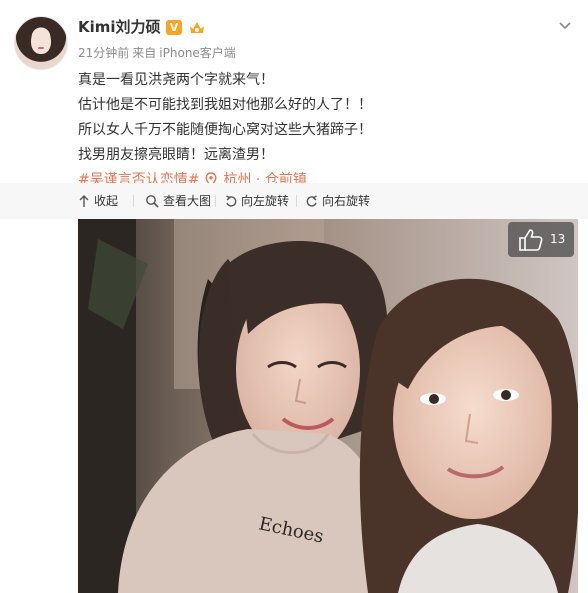 The height and width of the screenshot is (593, 588). I want to click on collapse-label: 收起, so click(106, 201).